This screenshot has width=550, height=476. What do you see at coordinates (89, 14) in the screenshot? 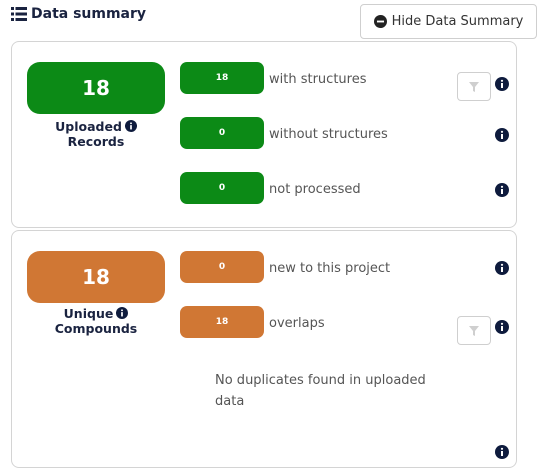
I see `page-title: Data summary` at bounding box center [89, 14].